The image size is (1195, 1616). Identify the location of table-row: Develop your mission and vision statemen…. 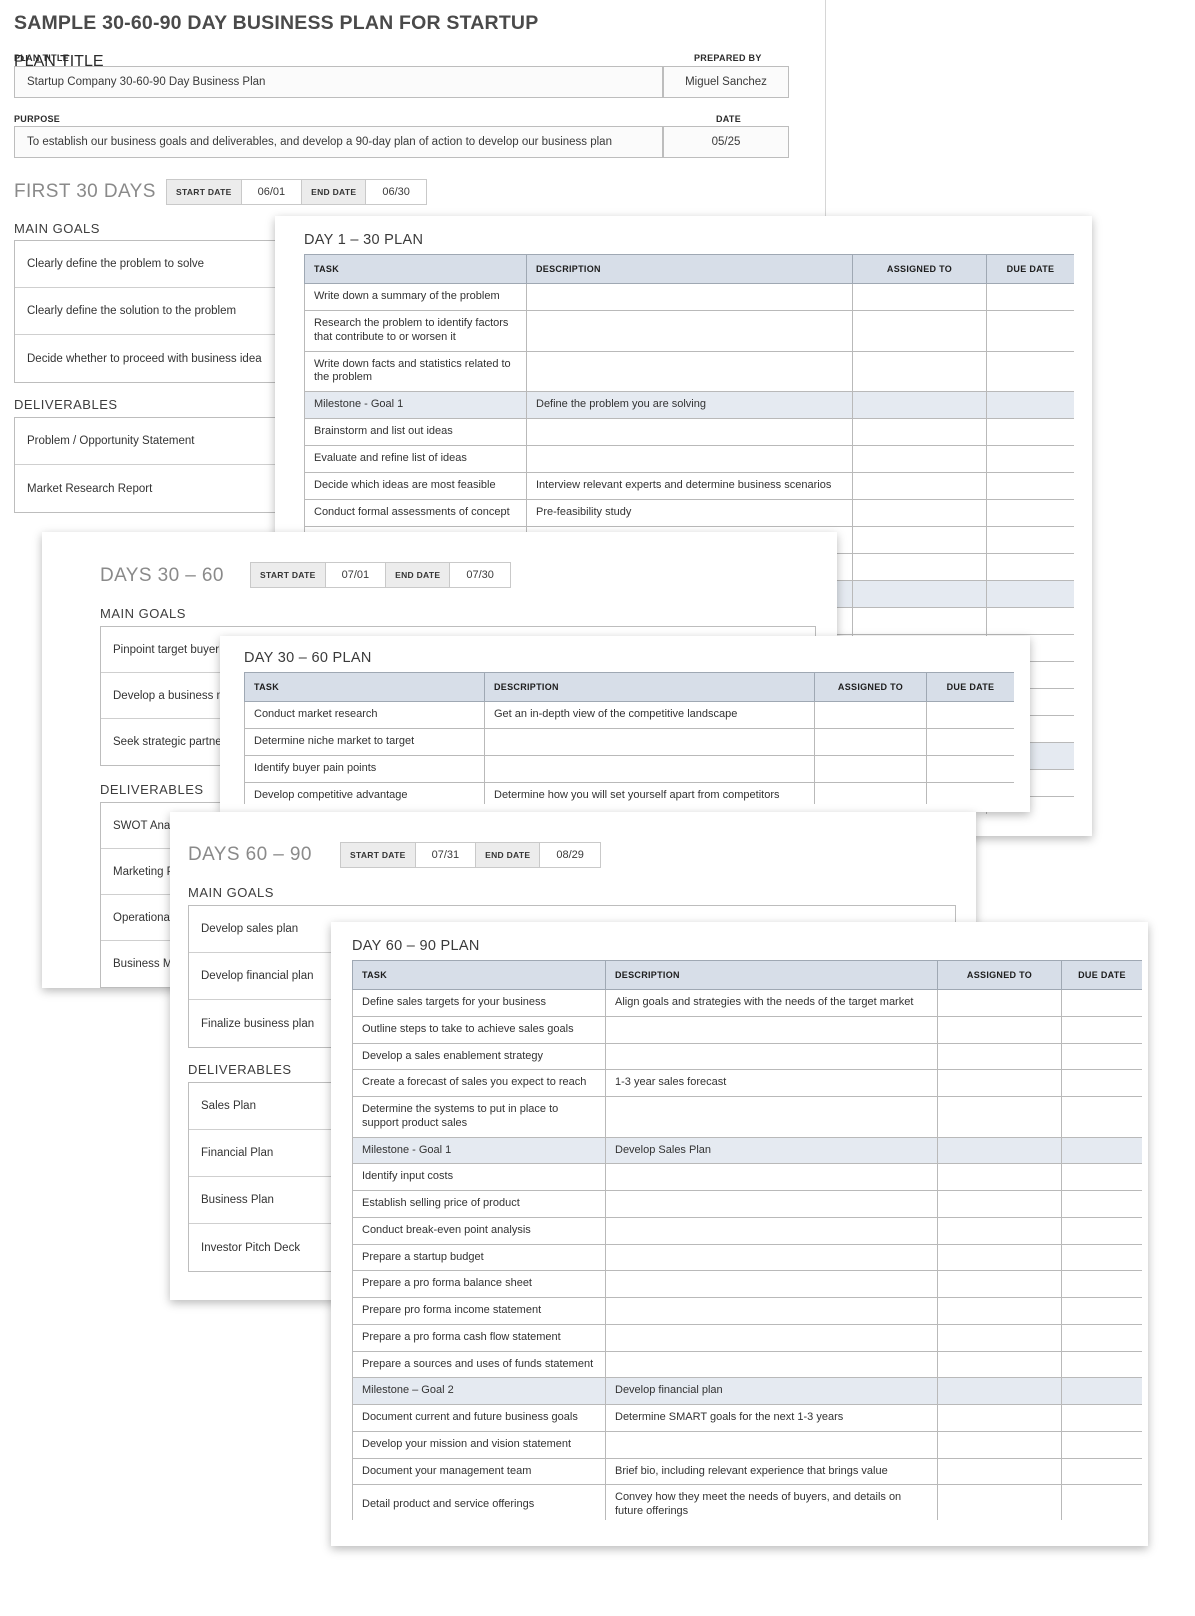
(747, 1444).